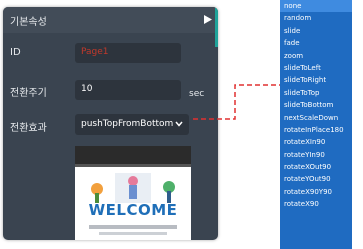 The height and width of the screenshot is (249, 363). I want to click on dropdown-option: rotateXOut90, so click(316, 167).